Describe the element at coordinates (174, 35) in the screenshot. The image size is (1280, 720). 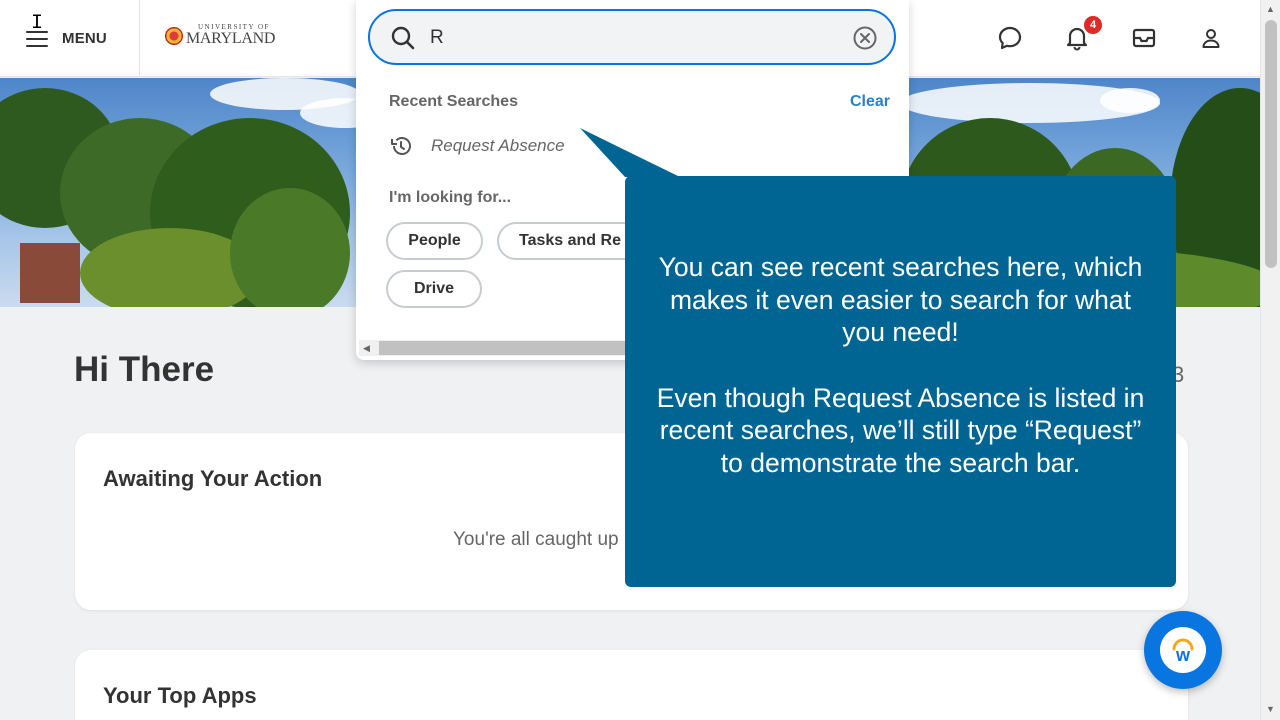
I see `university-seal-icon` at that location.